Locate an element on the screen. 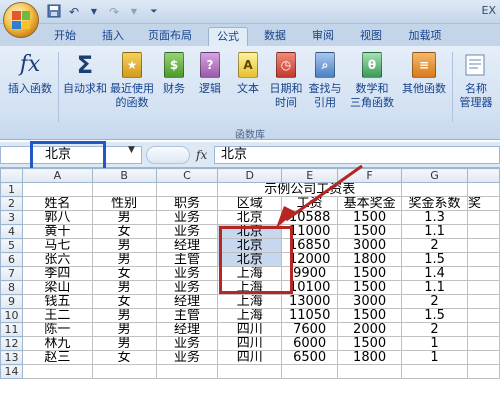 The image size is (500, 419). tab-data: 数据 is located at coordinates (275, 36).